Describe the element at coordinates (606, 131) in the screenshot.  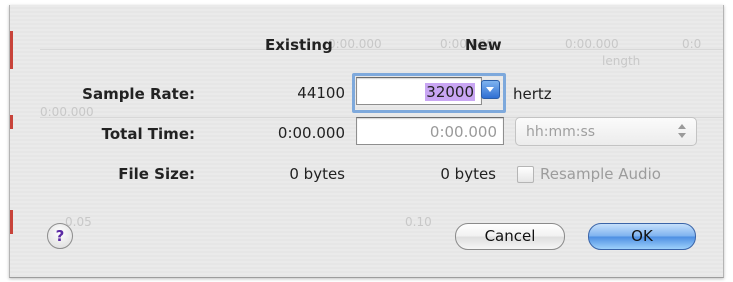
I see `time-format-popup: hh:mm:ss` at that location.